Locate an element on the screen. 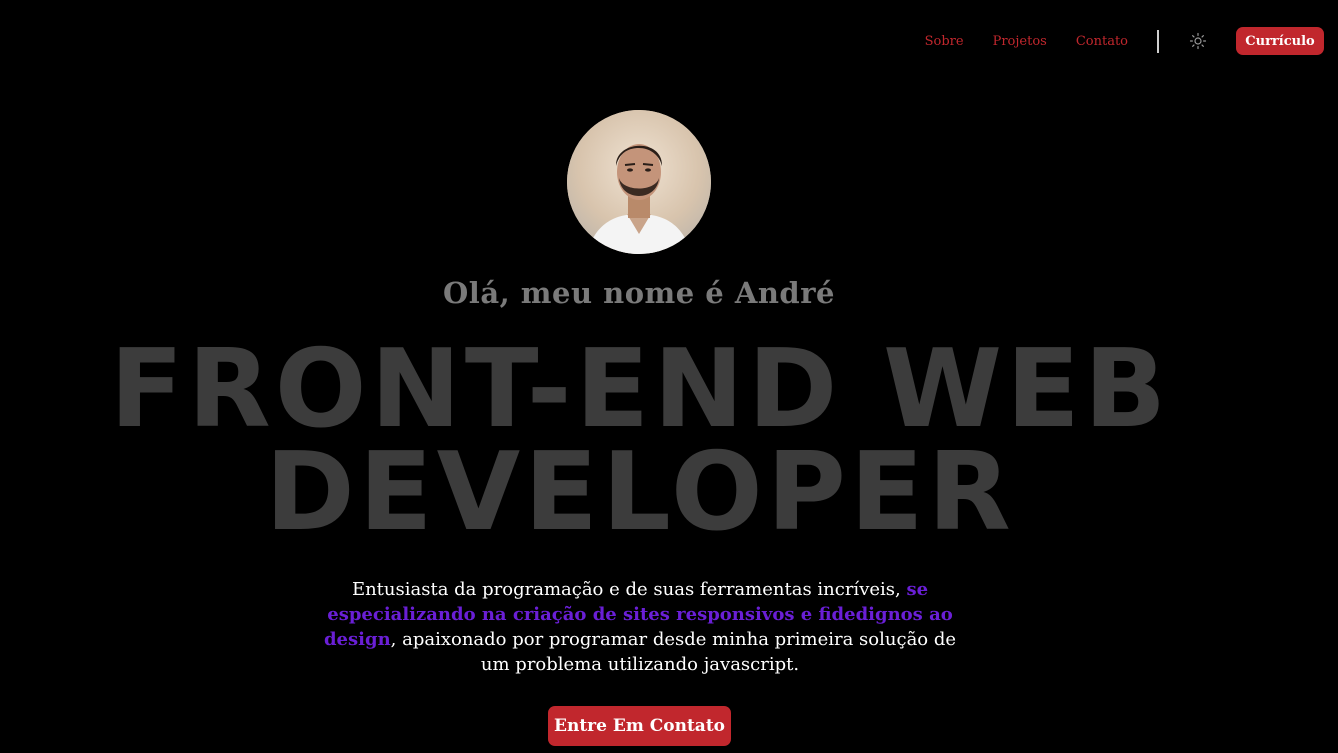 The height and width of the screenshot is (753, 1338). headline-line-2: DEVELOPER is located at coordinates (640, 492).